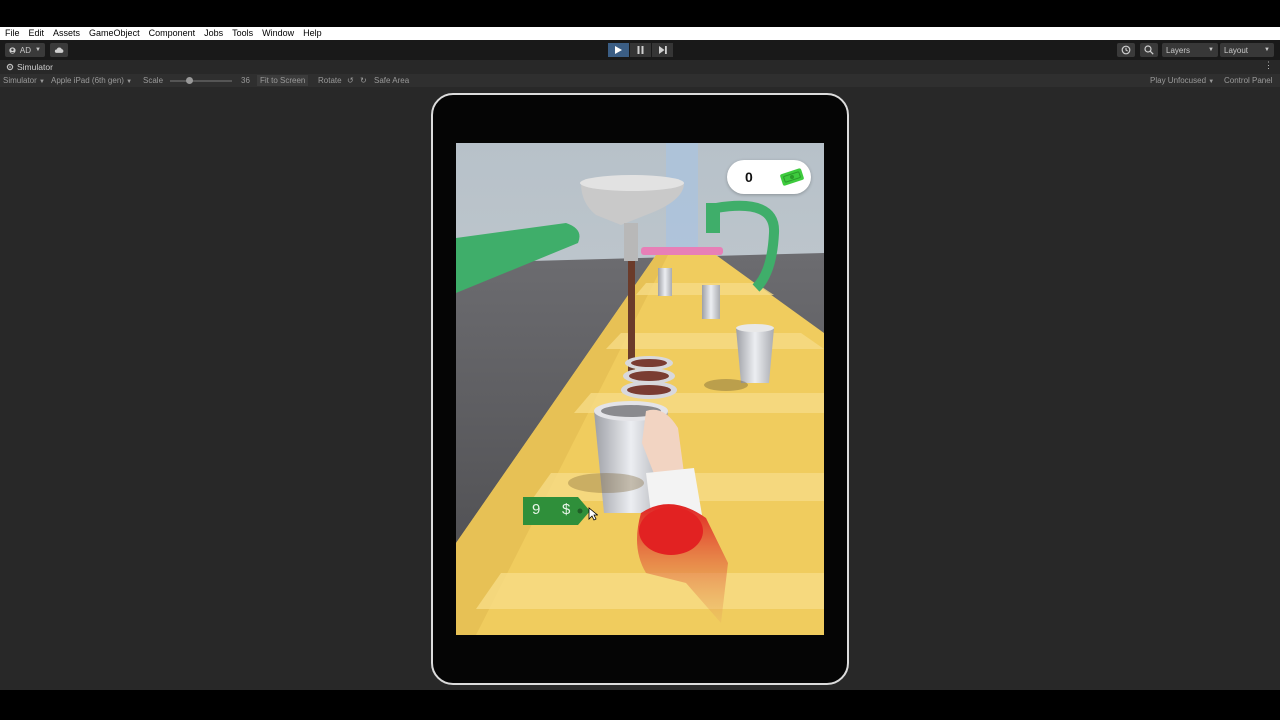 This screenshot has height=720, width=1280. I want to click on play-icon, so click(618, 50).